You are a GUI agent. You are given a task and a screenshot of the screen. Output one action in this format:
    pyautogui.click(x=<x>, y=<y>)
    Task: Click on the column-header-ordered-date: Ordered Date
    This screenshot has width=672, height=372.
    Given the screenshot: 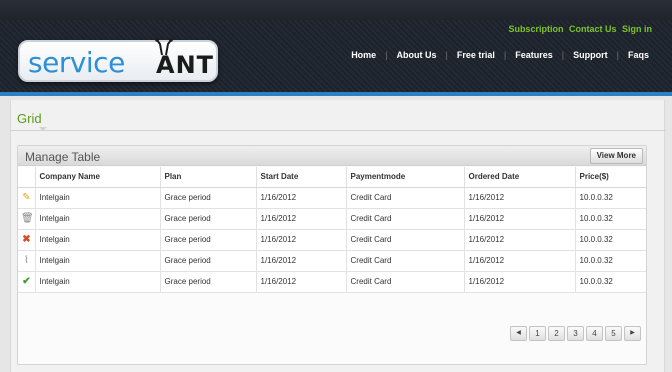 What is the action you would take?
    pyautogui.click(x=520, y=177)
    